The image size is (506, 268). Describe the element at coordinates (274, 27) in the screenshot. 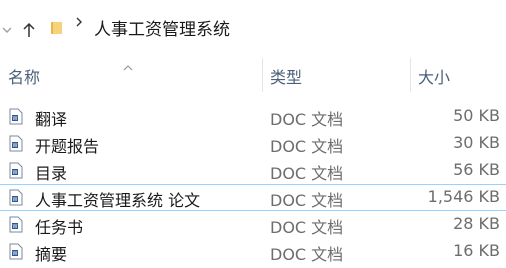

I see `breadcrumb: 人事工资管理系统` at that location.